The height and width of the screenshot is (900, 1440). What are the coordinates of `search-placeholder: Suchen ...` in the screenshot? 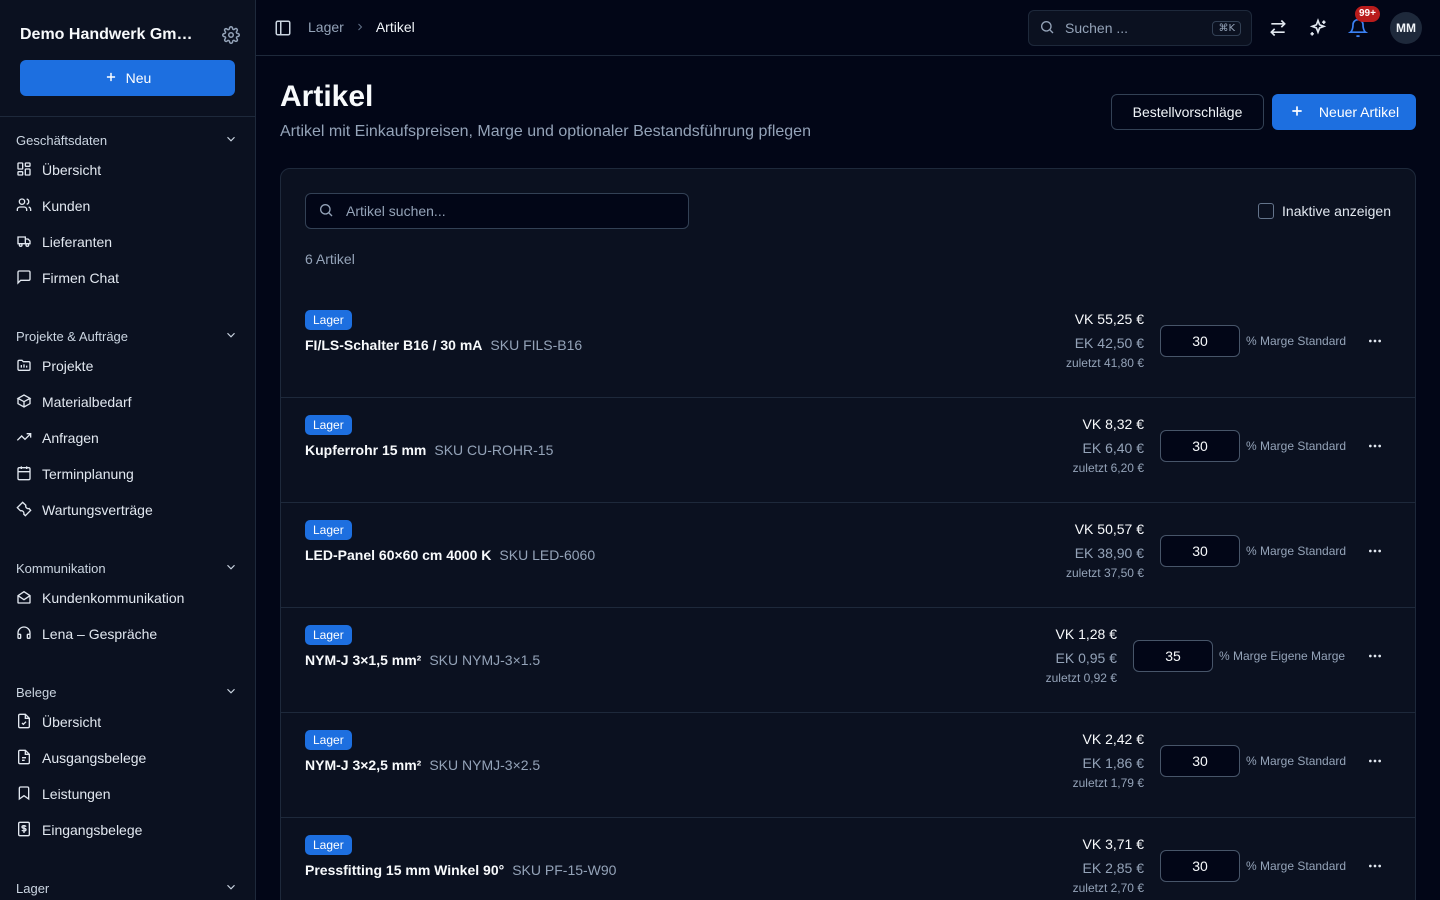 It's located at (1097, 28).